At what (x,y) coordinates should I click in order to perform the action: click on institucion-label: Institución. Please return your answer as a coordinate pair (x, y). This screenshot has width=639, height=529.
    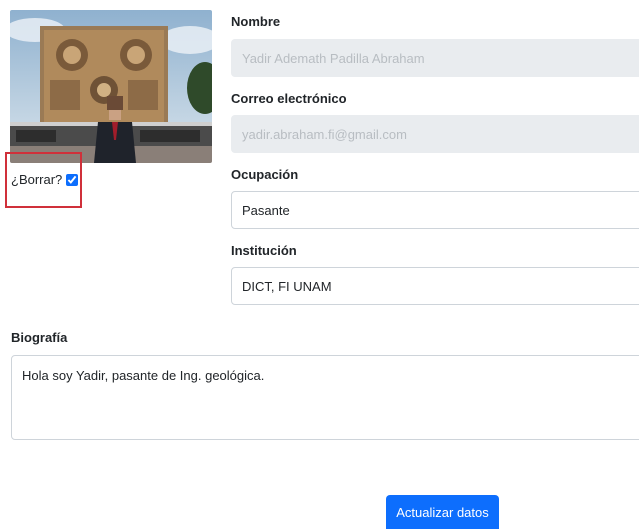
    Looking at the image, I should click on (264, 250).